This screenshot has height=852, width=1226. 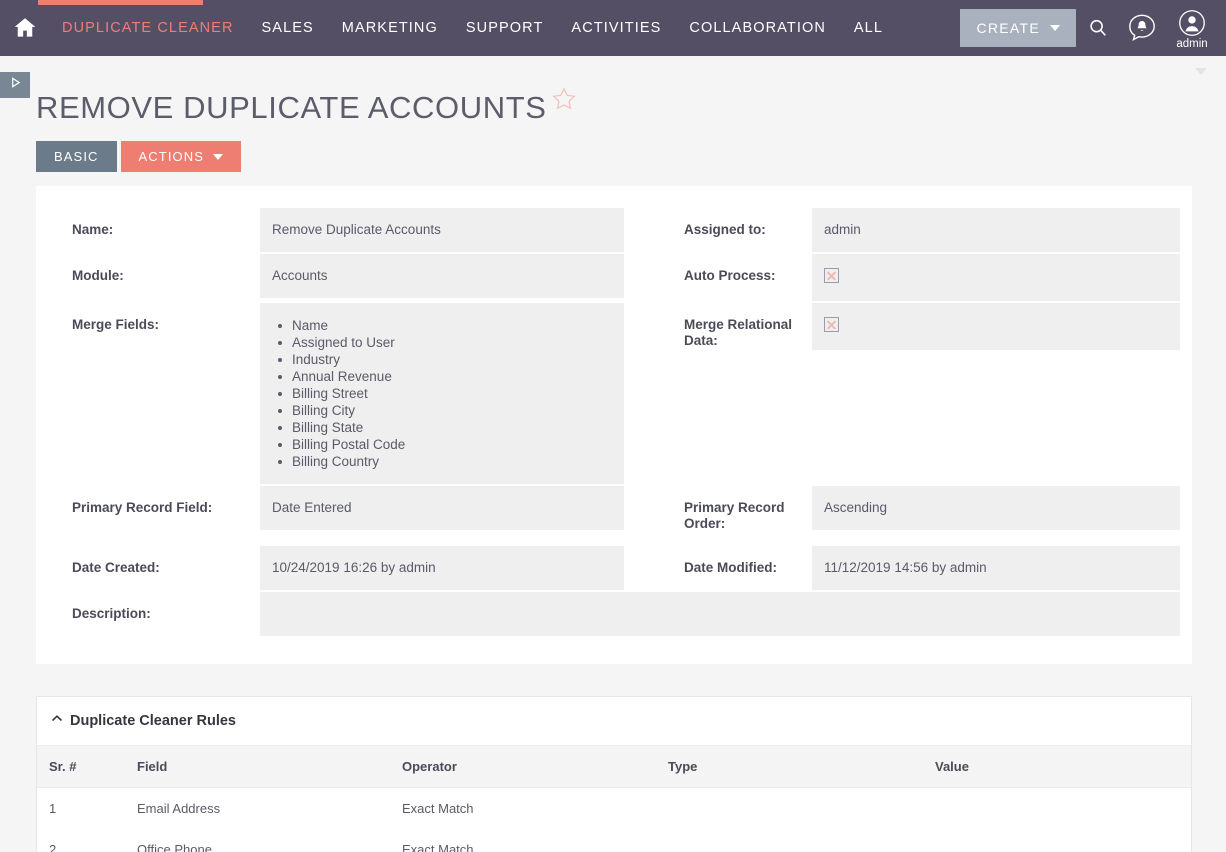 I want to click on nav-item-duplicate-cleaner: DUPLICATE CLEANER, so click(x=148, y=28).